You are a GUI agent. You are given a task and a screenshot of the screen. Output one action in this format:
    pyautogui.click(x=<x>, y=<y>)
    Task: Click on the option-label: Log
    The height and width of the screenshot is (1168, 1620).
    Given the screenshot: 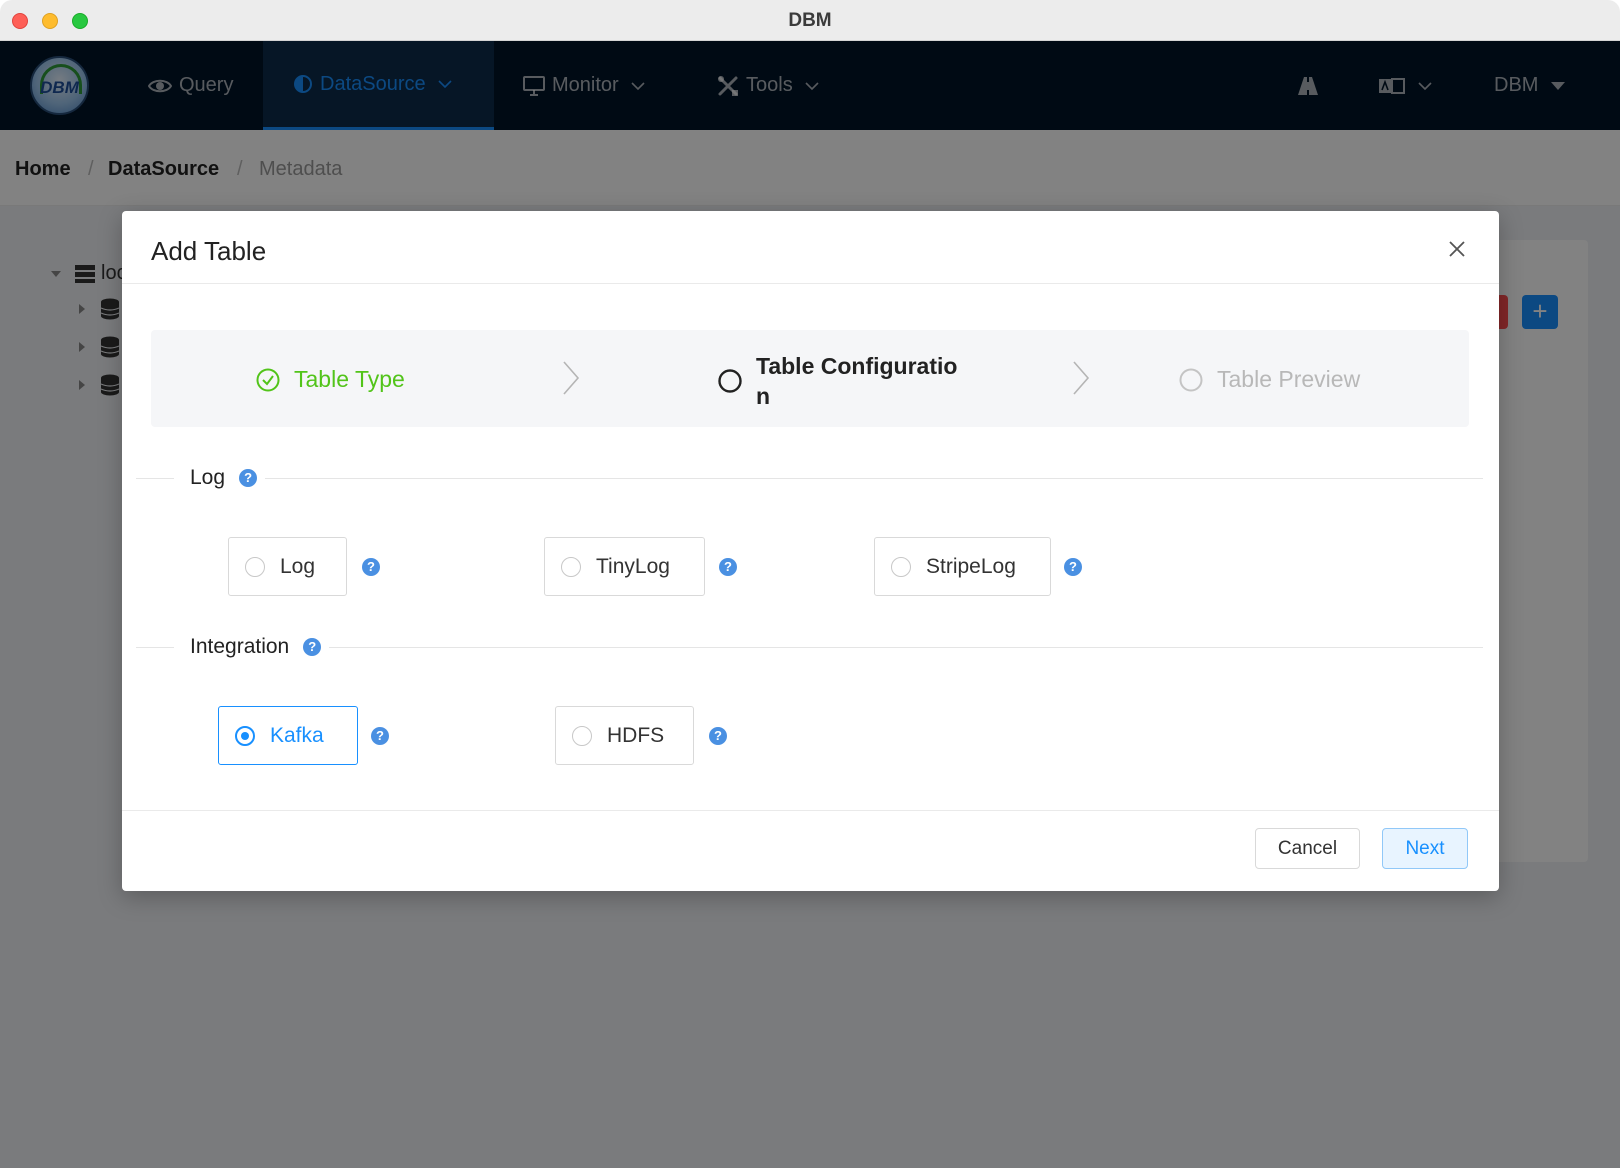 What is the action you would take?
    pyautogui.click(x=298, y=566)
    